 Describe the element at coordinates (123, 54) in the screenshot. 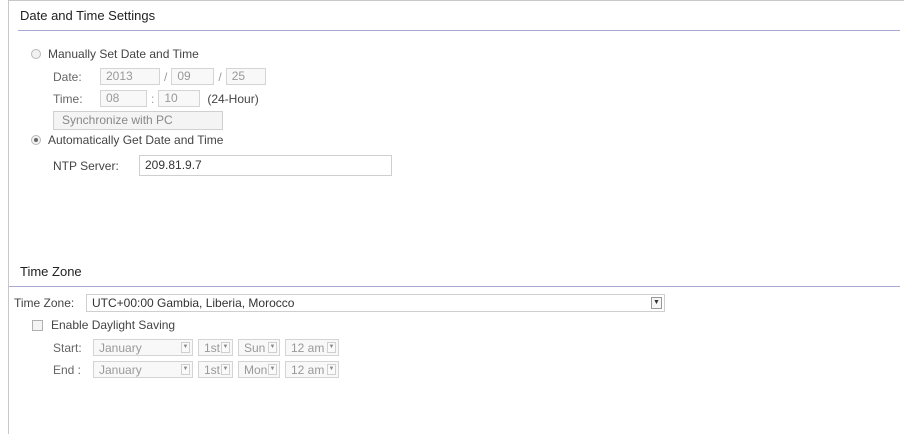

I see `manual-datetime-label: Manually Set Date and Time` at that location.